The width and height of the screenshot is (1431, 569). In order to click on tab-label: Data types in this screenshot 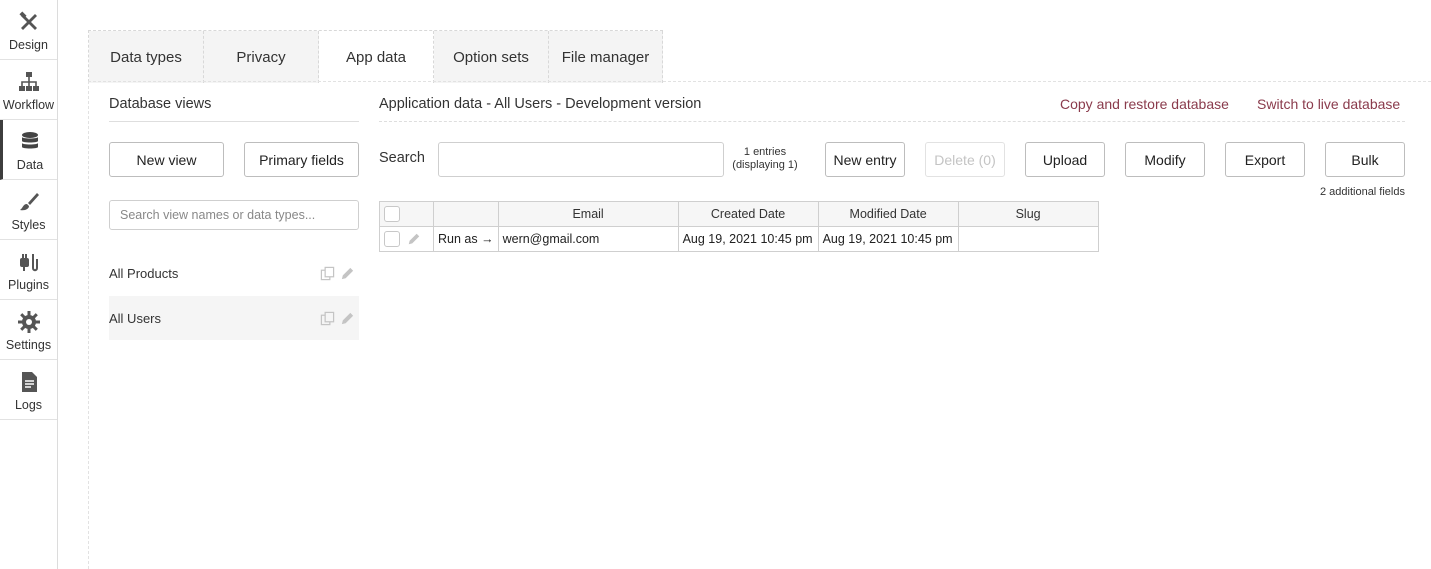, I will do `click(146, 57)`.